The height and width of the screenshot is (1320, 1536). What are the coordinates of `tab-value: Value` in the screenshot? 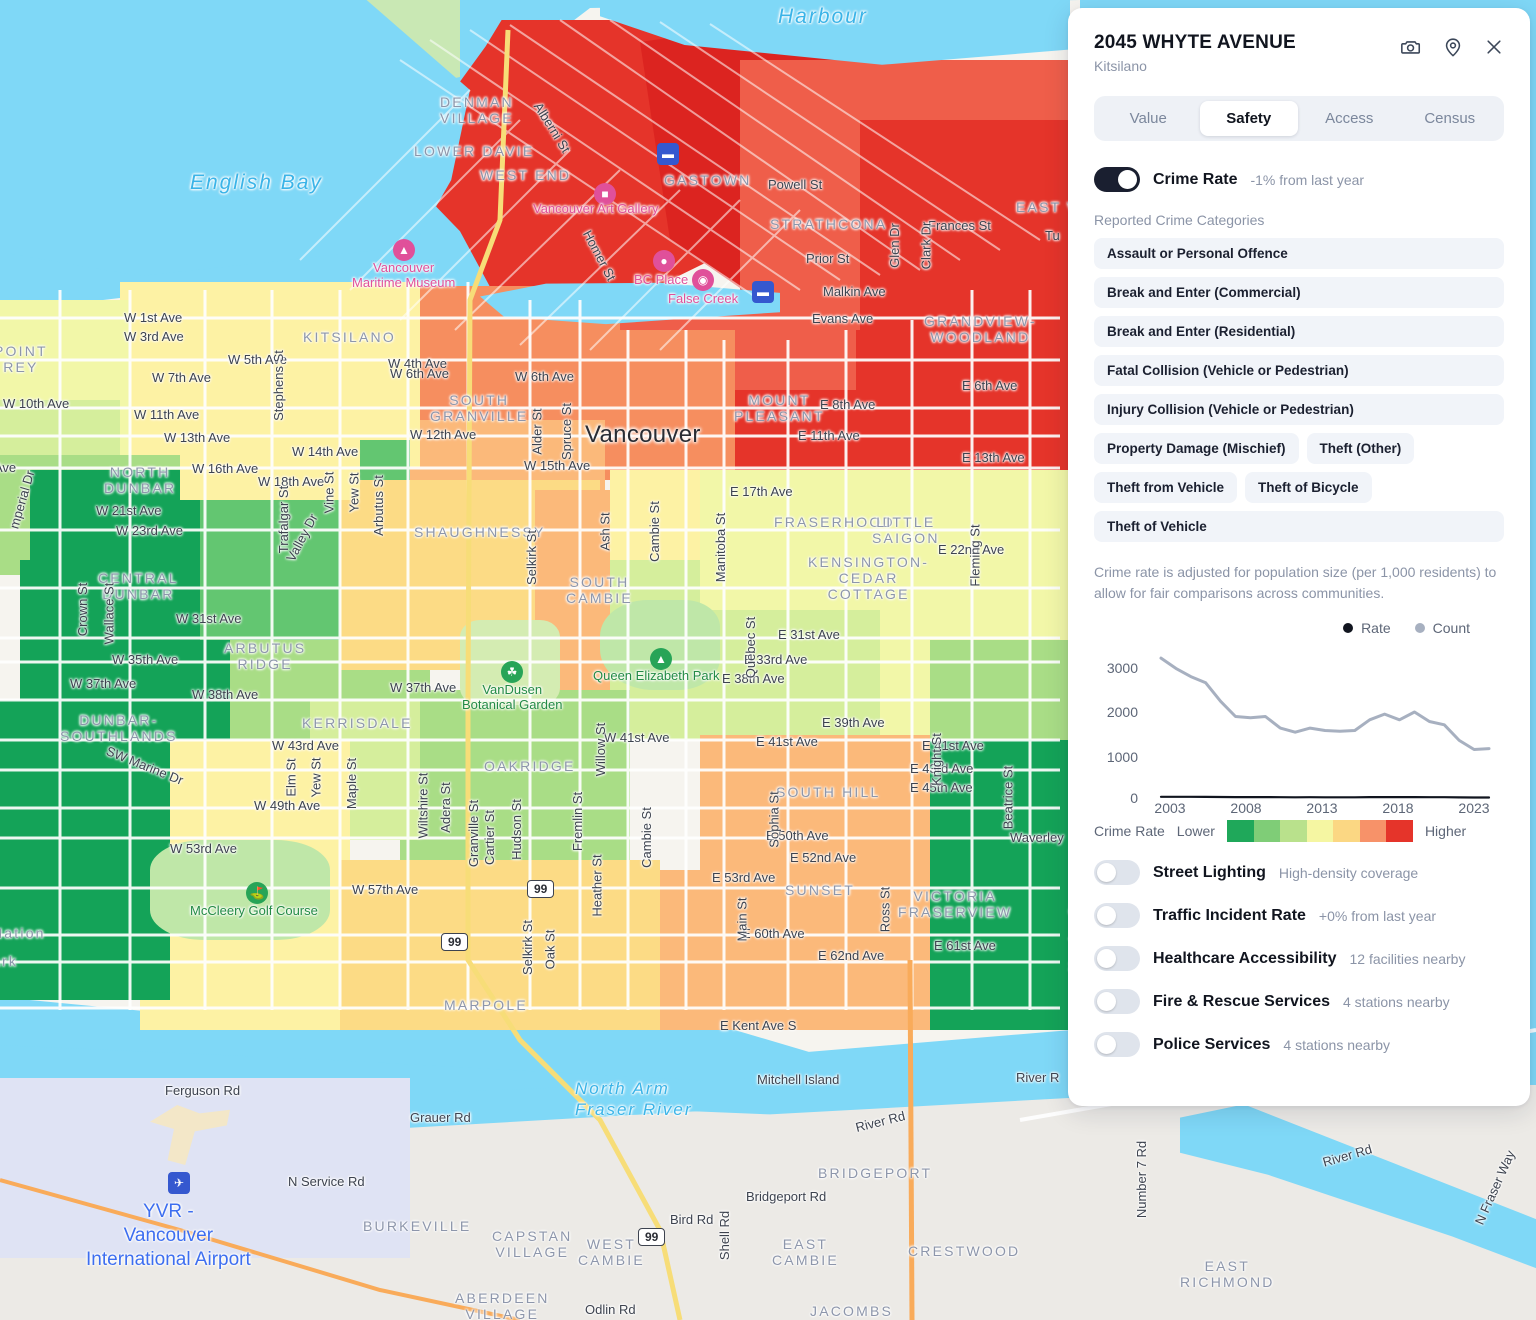 It's located at (1148, 118).